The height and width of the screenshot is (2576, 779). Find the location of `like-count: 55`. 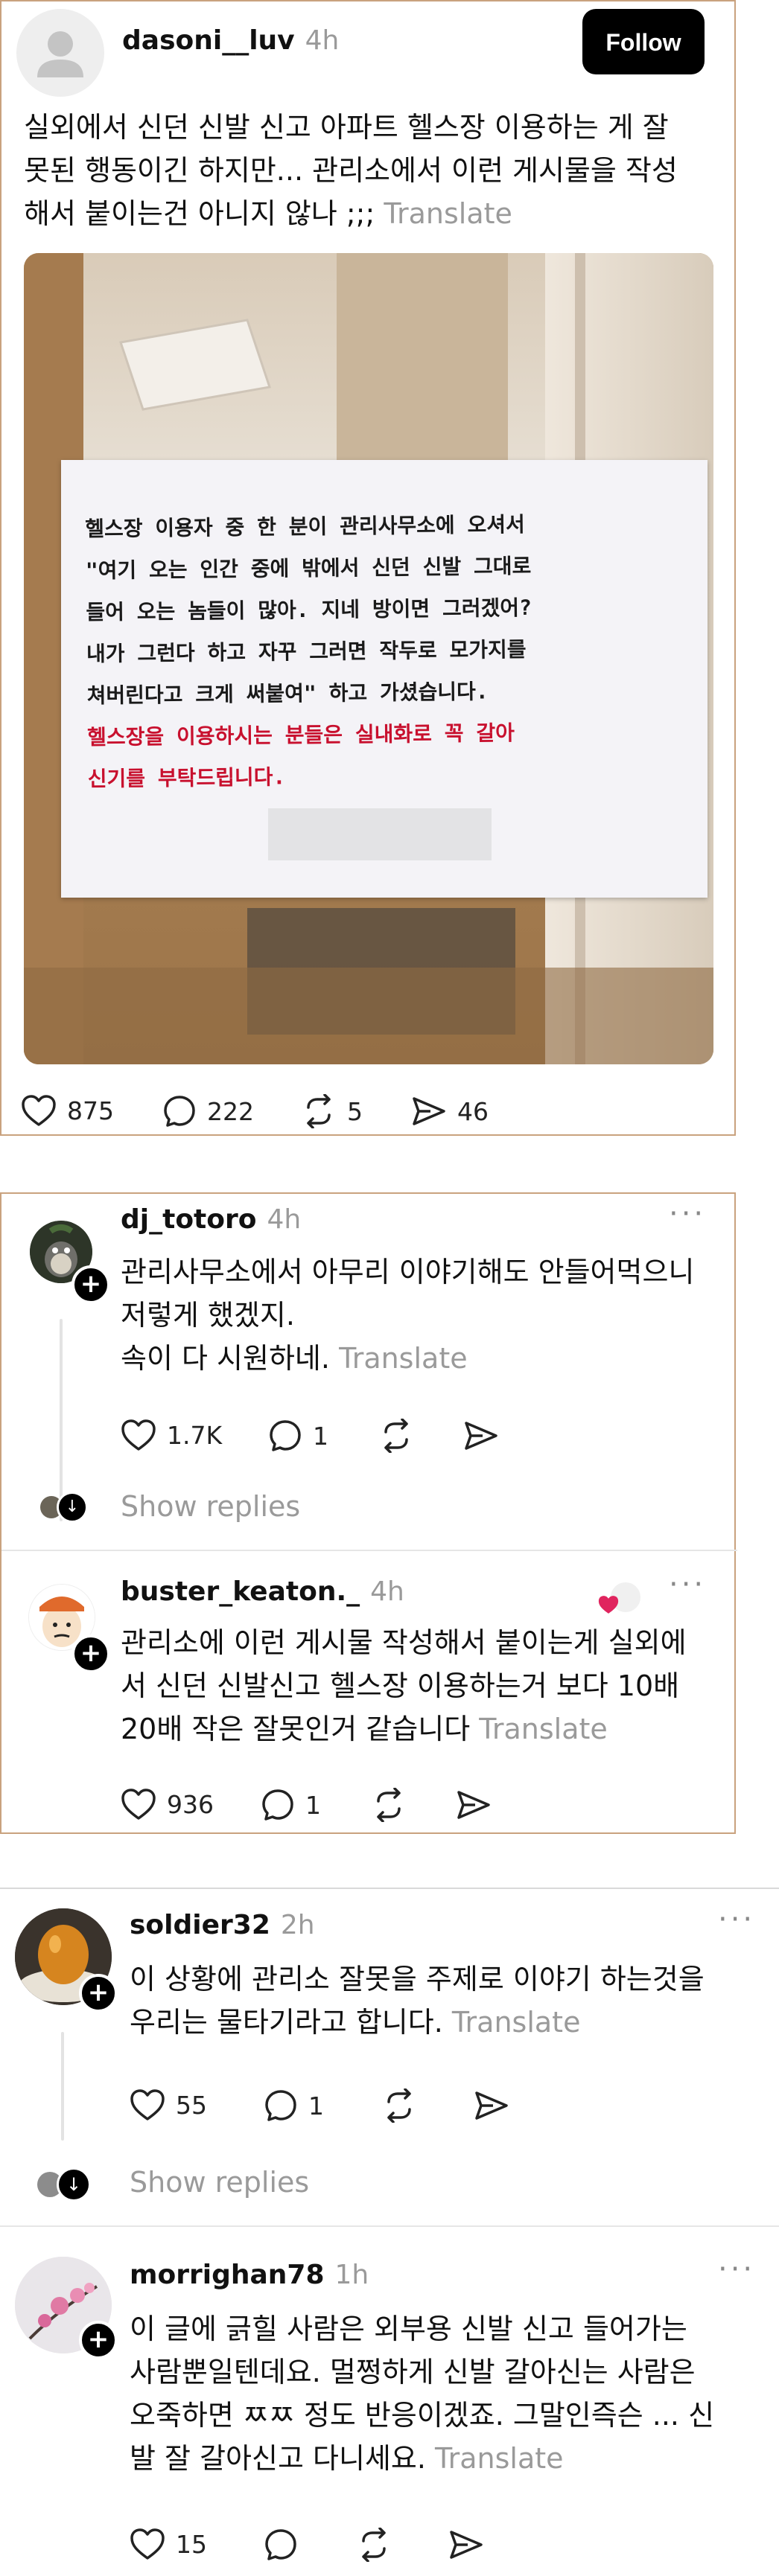

like-count: 55 is located at coordinates (192, 2105).